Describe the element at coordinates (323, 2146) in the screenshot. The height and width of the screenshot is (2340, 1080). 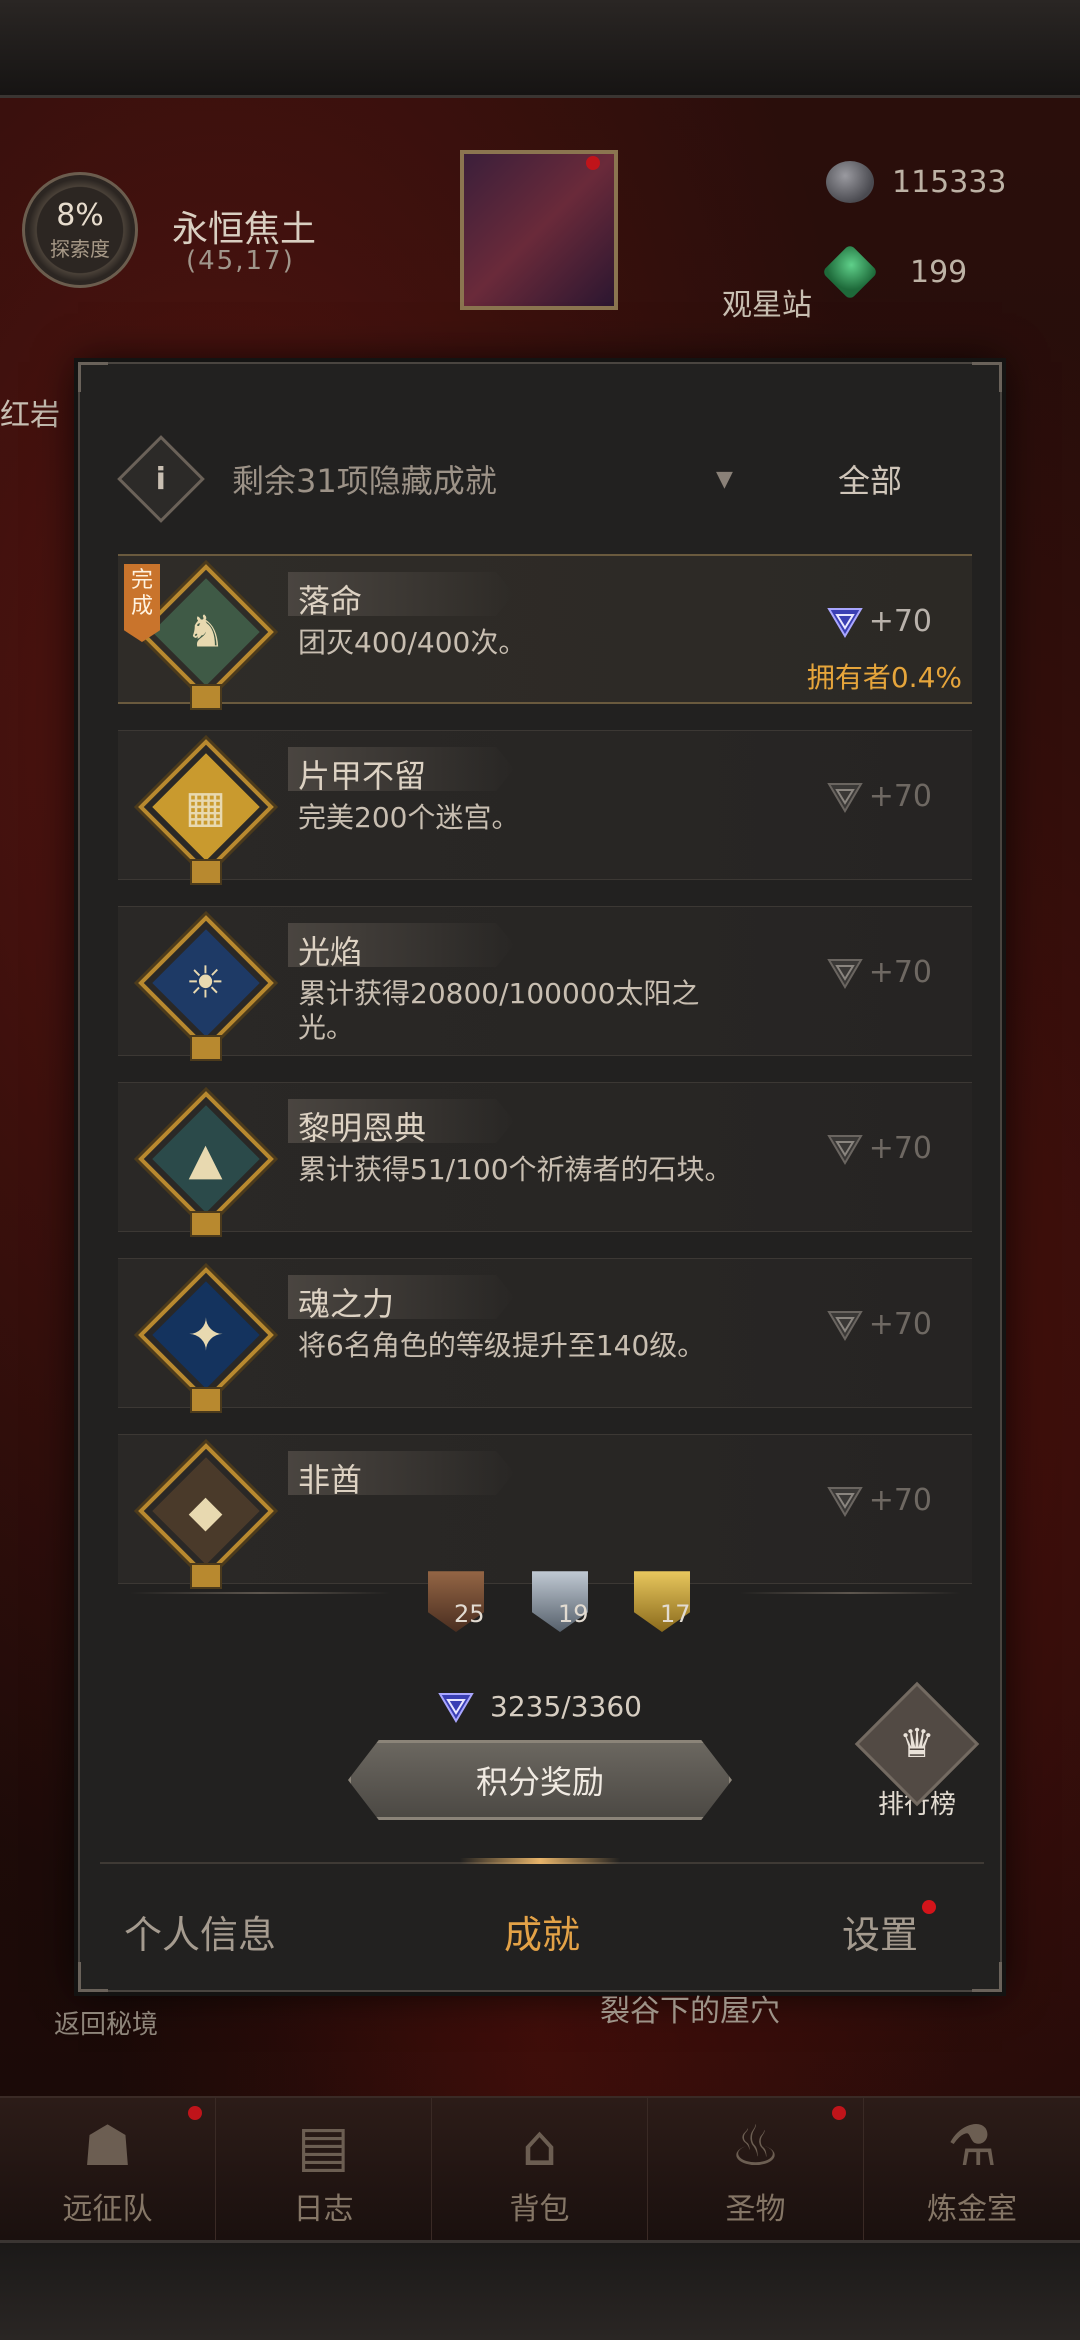
I see `scroll-icon: ▤` at that location.